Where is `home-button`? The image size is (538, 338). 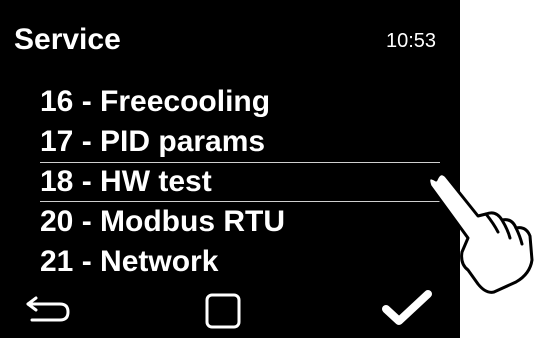
home-button is located at coordinates (223, 311).